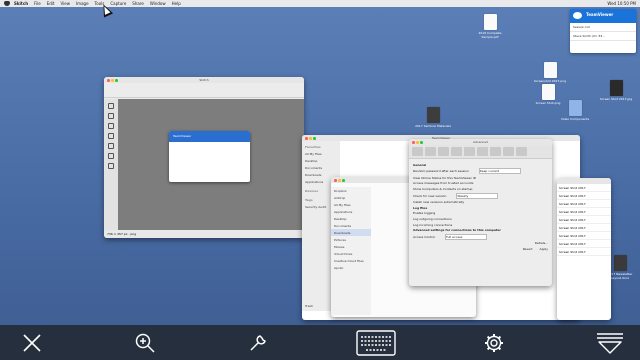 Image resolution: width=640 pixels, height=360 pixels. I want to click on dialog-item: Apollo, so click(351, 267).